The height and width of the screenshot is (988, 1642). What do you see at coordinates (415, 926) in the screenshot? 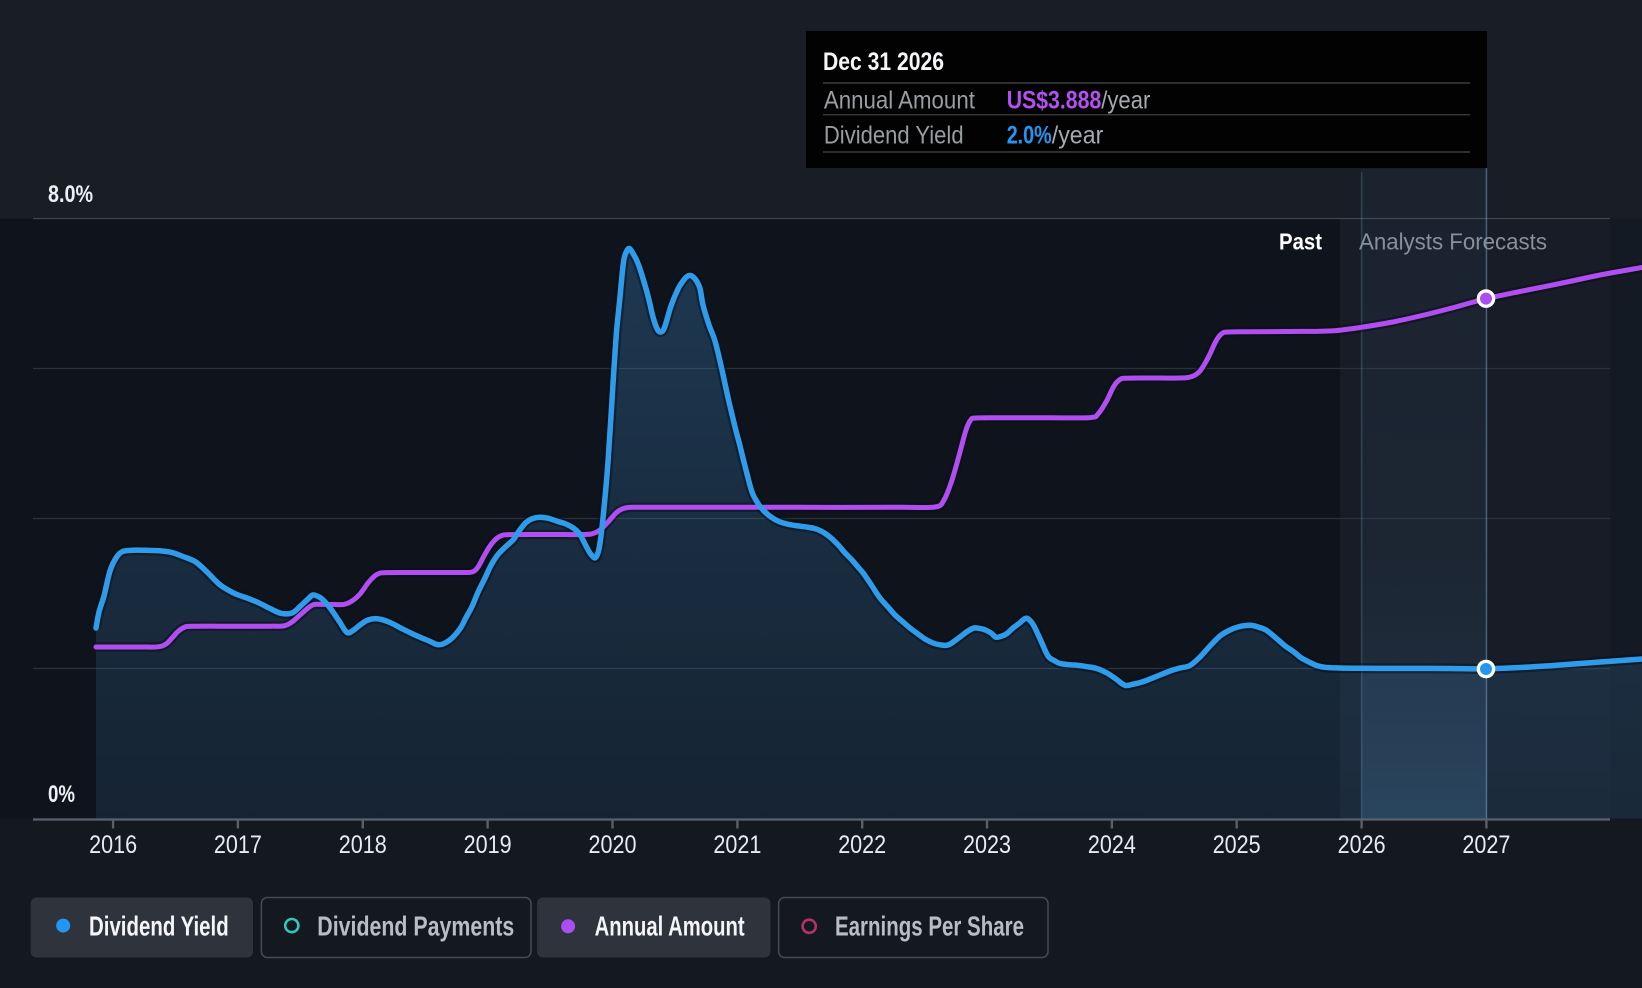
I see `svg-text: Dividend Payments` at bounding box center [415, 926].